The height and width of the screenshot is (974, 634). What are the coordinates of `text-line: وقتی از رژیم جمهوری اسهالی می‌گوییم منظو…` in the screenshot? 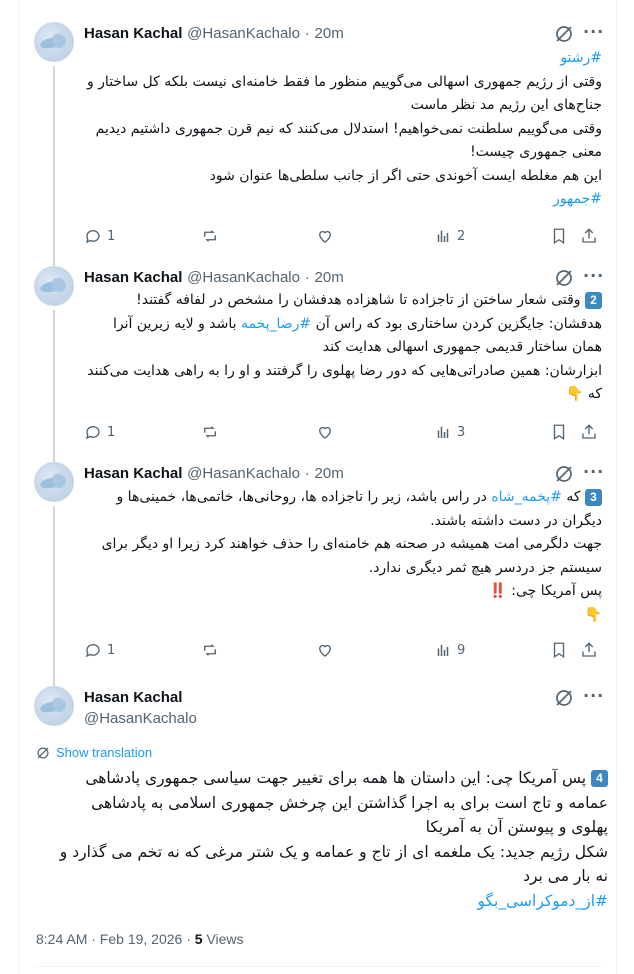 It's located at (343, 83).